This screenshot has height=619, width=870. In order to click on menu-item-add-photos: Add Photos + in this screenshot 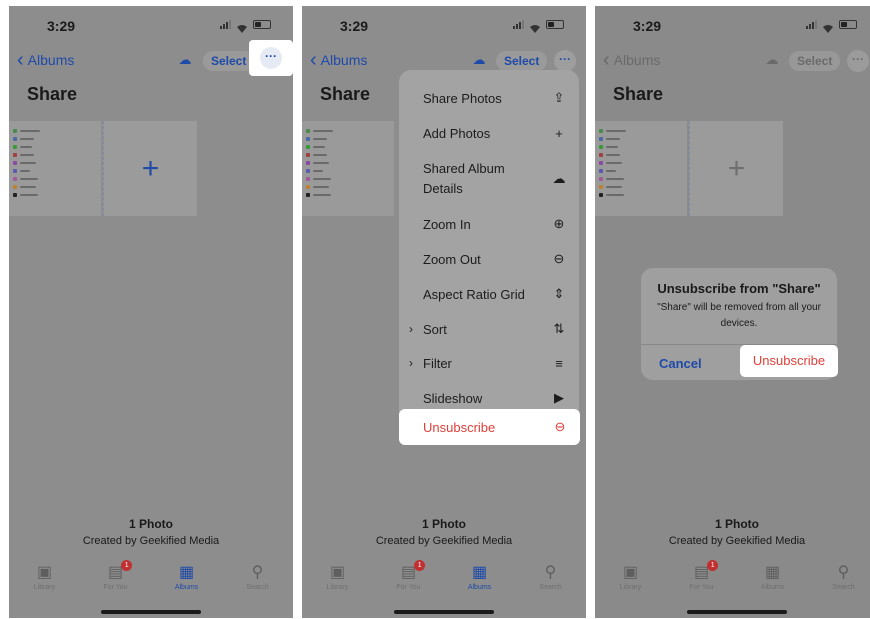, I will do `click(489, 133)`.